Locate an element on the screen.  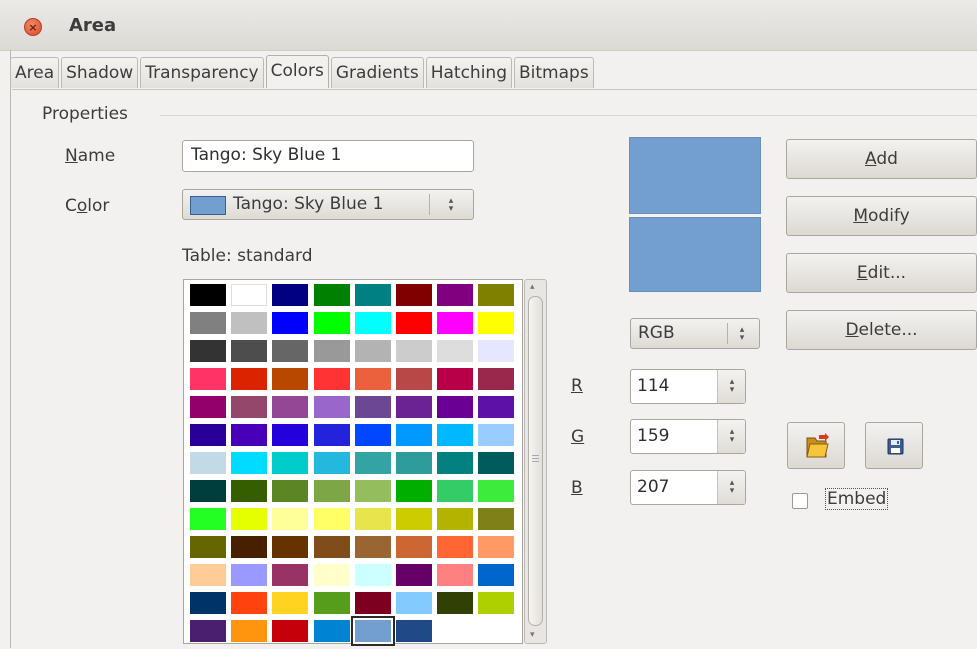
save-color-list-button is located at coordinates (894, 445).